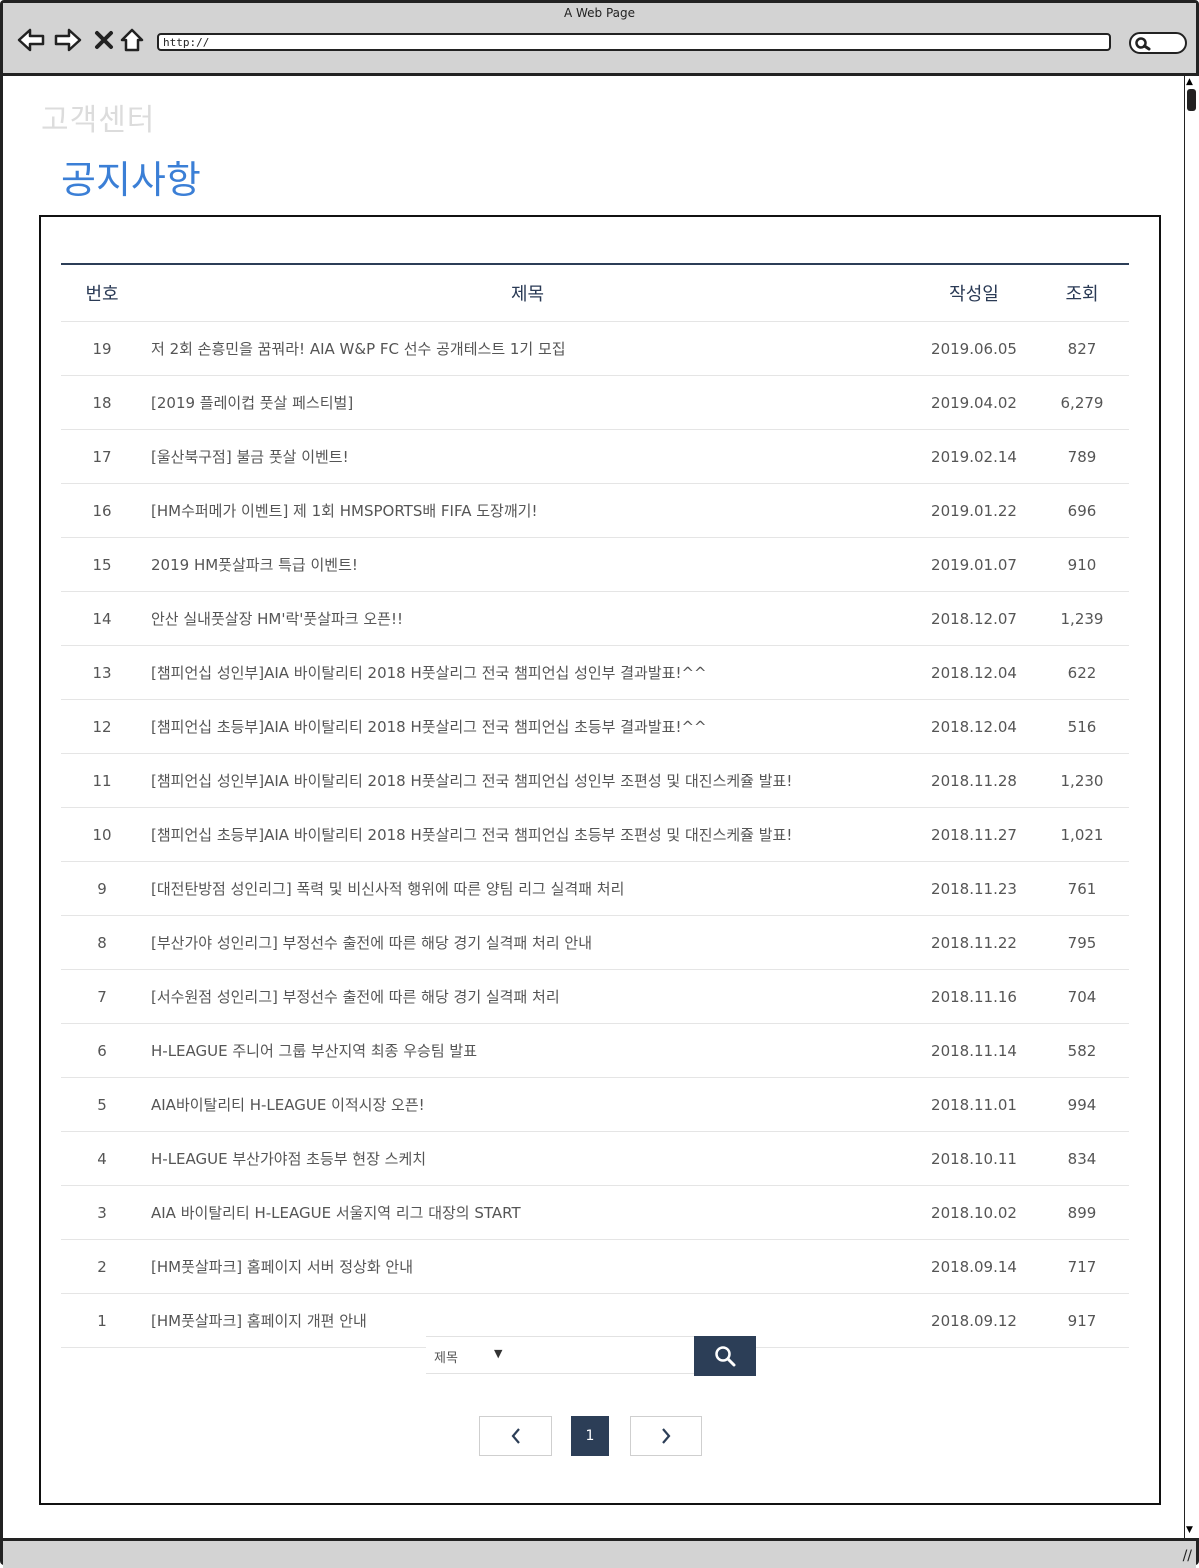 The width and height of the screenshot is (1199, 1568). Describe the element at coordinates (974, 1050) in the screenshot. I see `row-date: 2018.11.14` at that location.